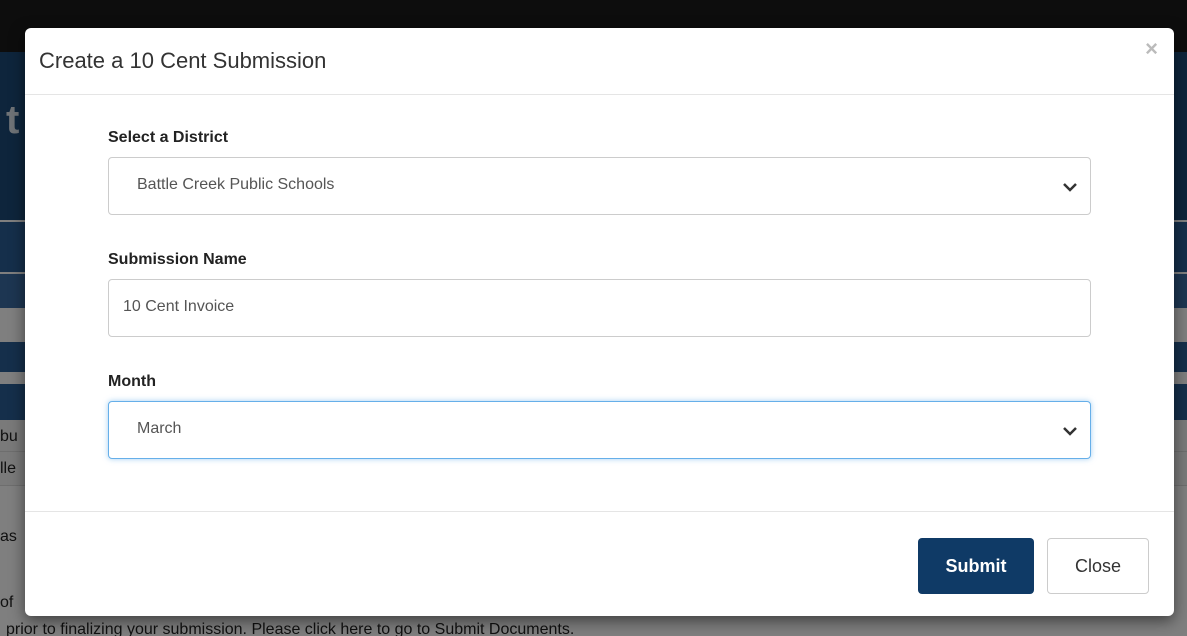  I want to click on month-form-group: Month March, so click(599, 416).